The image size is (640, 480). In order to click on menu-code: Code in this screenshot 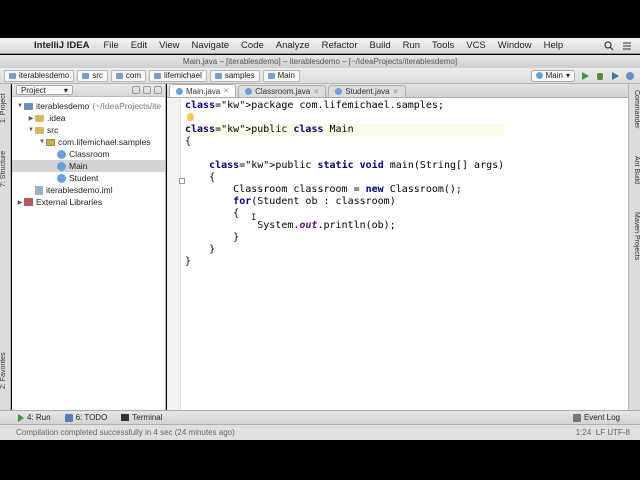, I will do `click(252, 45)`.